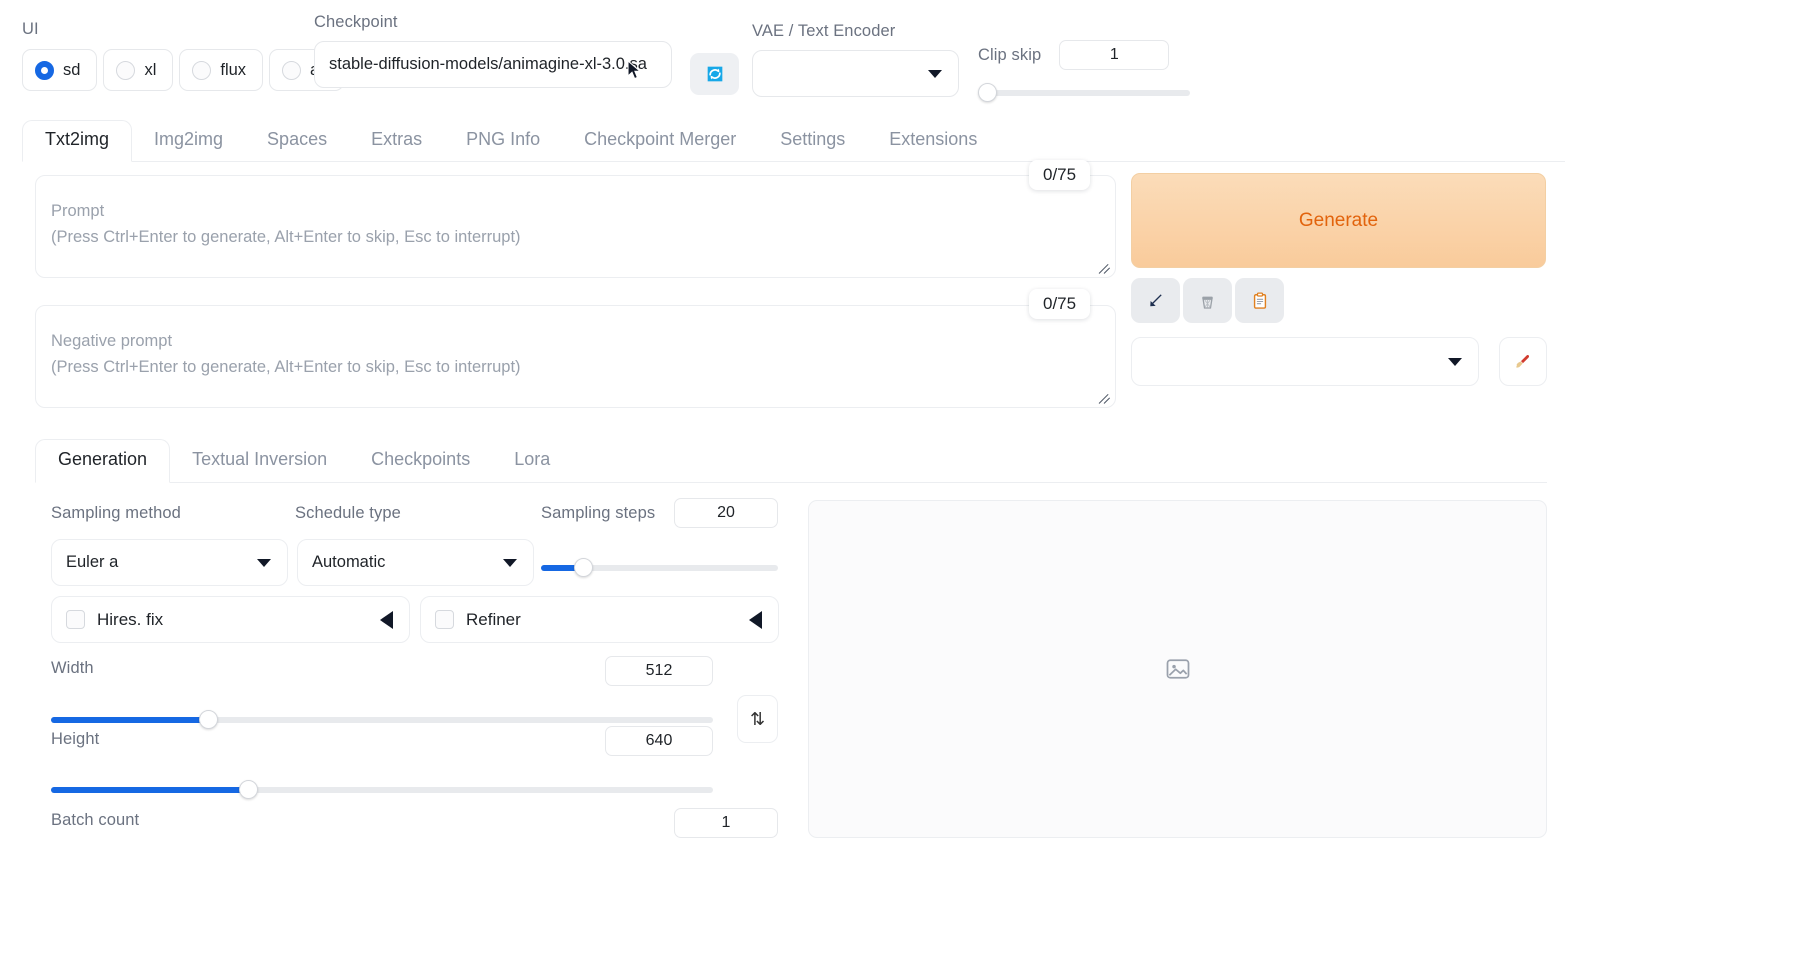 The width and height of the screenshot is (1818, 971). I want to click on negative-prompt-resize-handle, so click(1105, 398).